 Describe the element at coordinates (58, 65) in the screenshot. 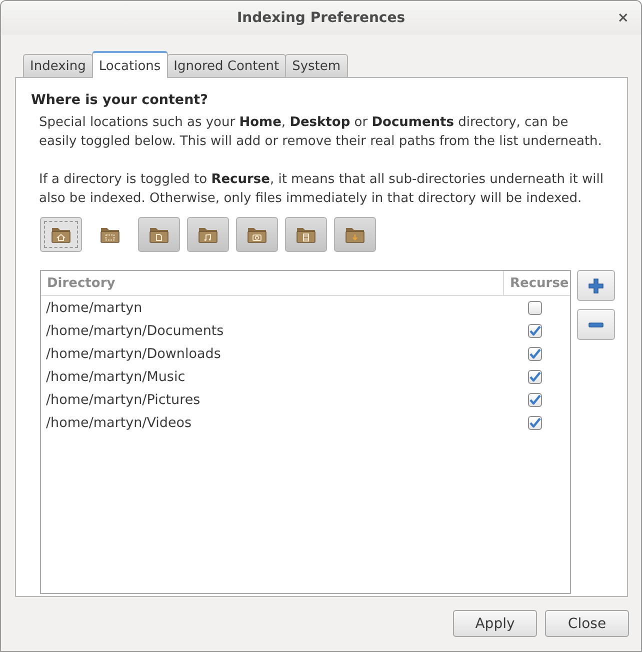

I see `tab: Indexing` at that location.